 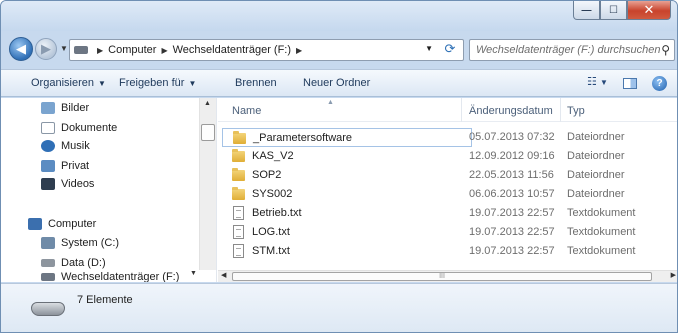 I want to click on back-button: ◀, so click(x=21, y=49).